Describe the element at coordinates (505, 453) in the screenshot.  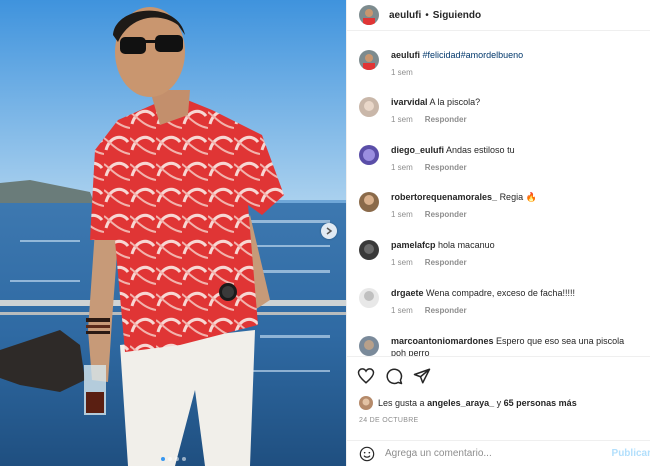
I see `comment-input` at that location.